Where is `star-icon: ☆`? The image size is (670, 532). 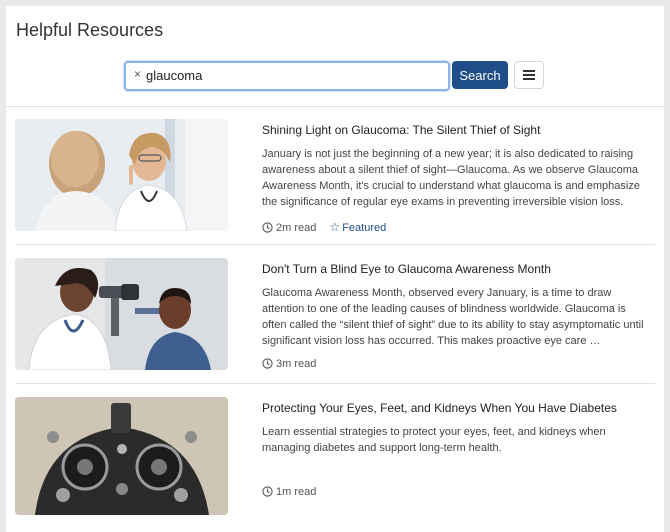 star-icon: ☆ is located at coordinates (335, 227).